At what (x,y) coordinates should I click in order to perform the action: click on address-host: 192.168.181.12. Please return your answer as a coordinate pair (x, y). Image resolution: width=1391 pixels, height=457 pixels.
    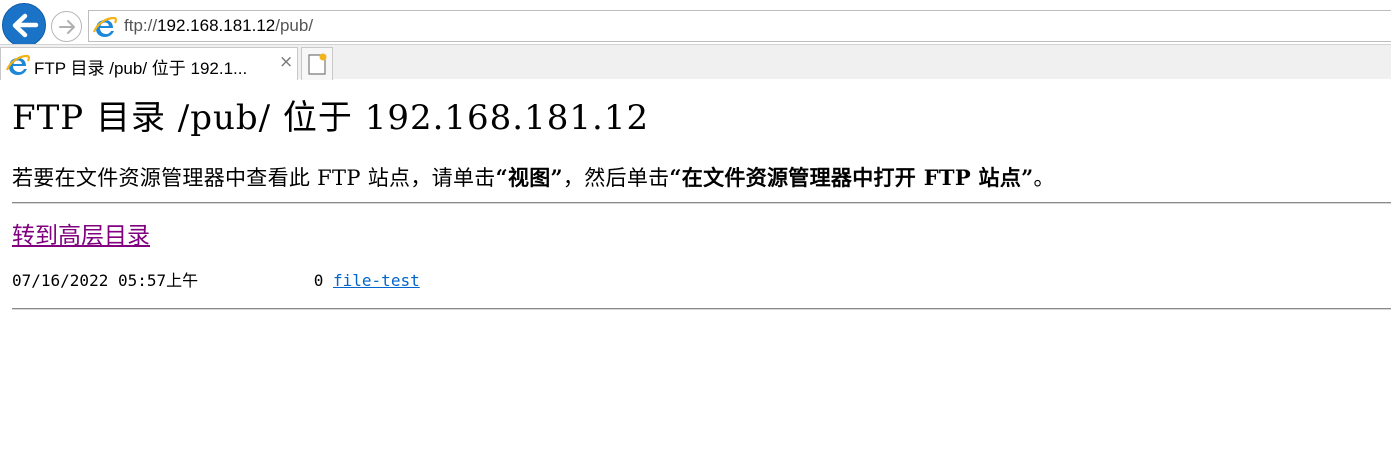
    Looking at the image, I should click on (216, 25).